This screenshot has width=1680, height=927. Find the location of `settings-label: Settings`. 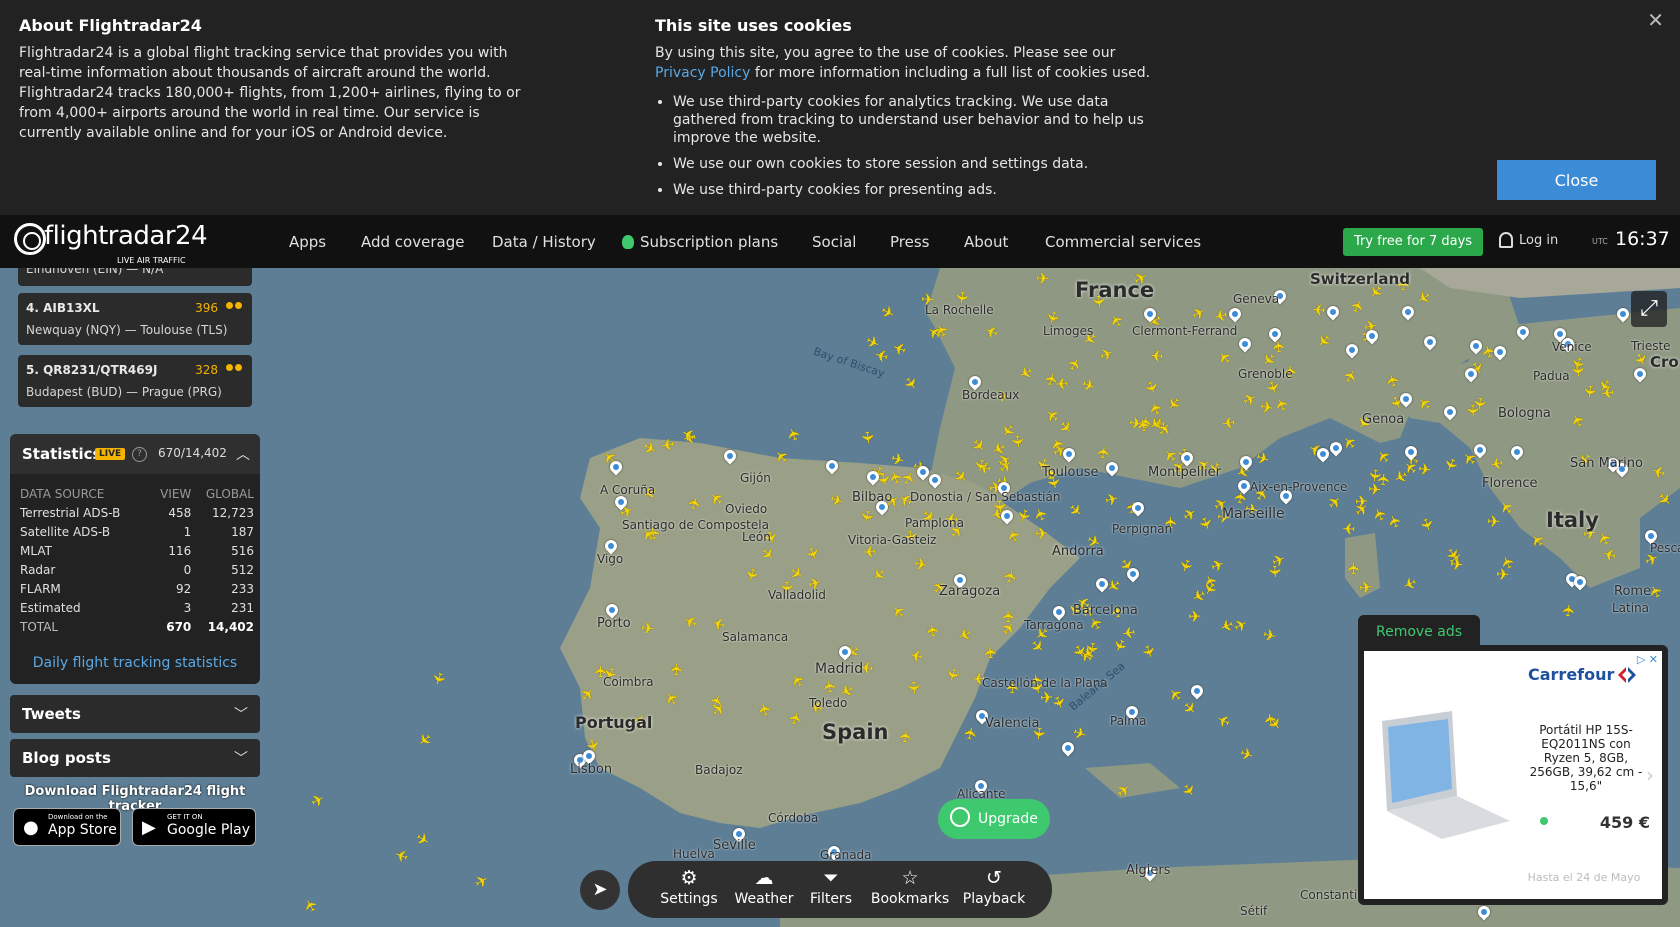

settings-label: Settings is located at coordinates (689, 899).